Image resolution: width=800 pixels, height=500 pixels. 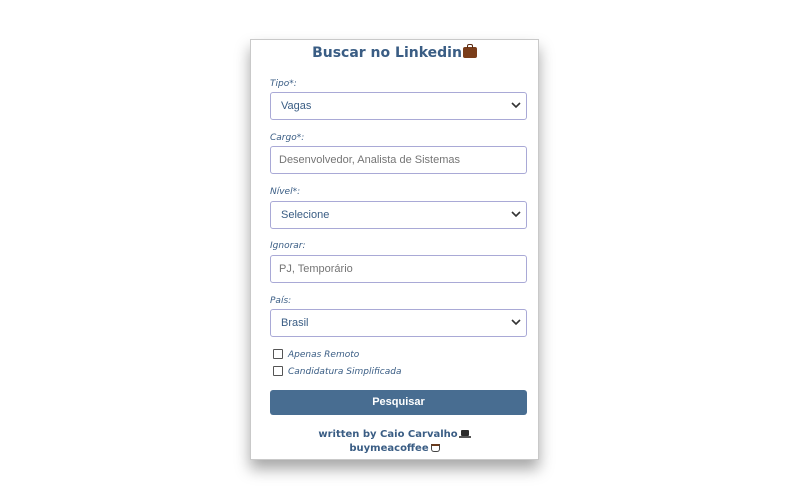 What do you see at coordinates (398, 106) in the screenshot?
I see `tipo-select: Vagas` at bounding box center [398, 106].